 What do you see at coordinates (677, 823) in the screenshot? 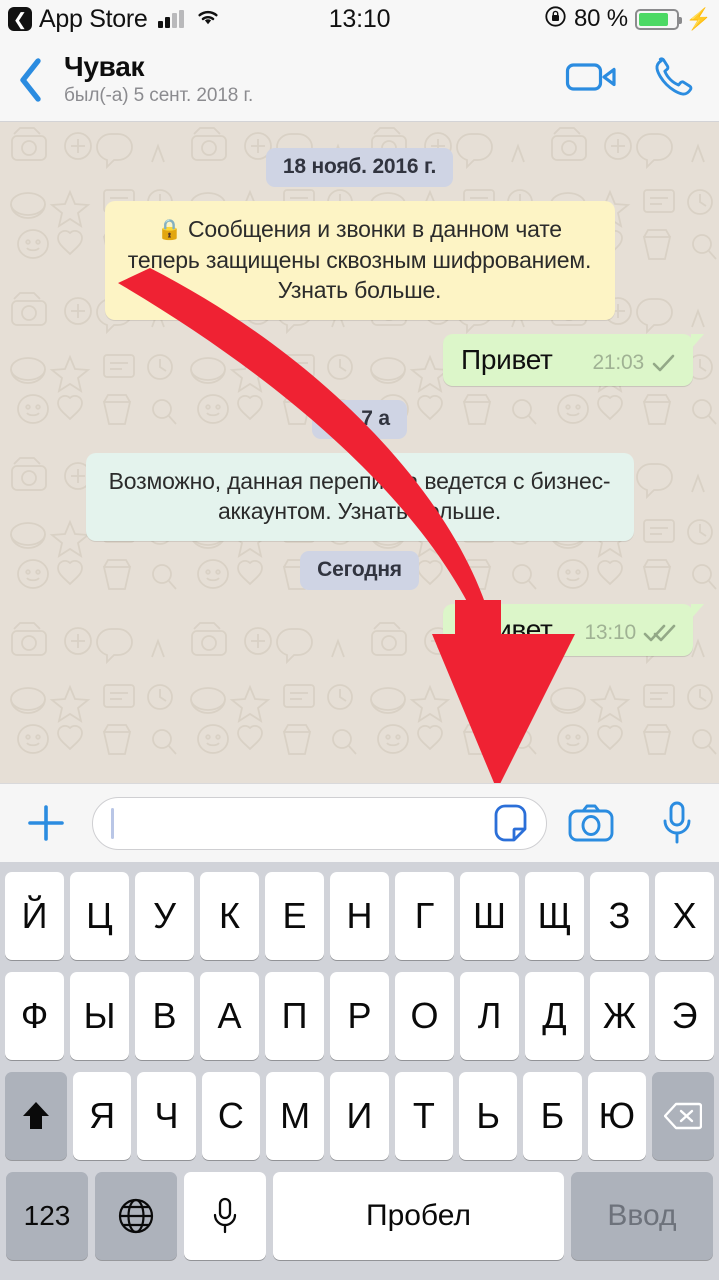
I see `microphone-icon` at bounding box center [677, 823].